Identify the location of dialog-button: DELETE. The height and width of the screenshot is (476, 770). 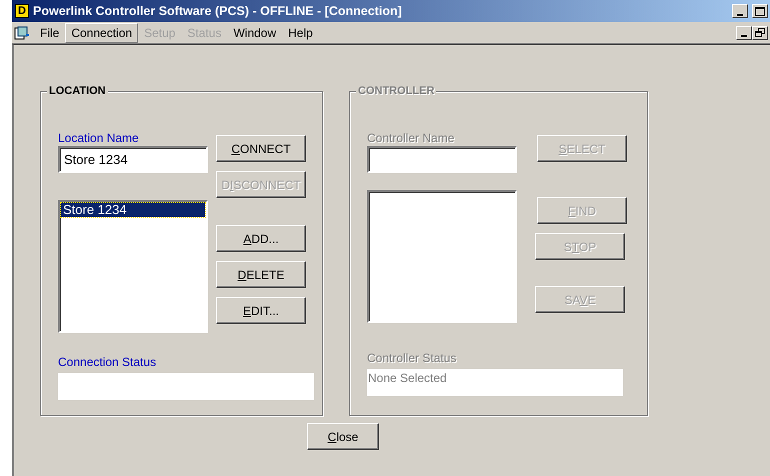
(261, 274).